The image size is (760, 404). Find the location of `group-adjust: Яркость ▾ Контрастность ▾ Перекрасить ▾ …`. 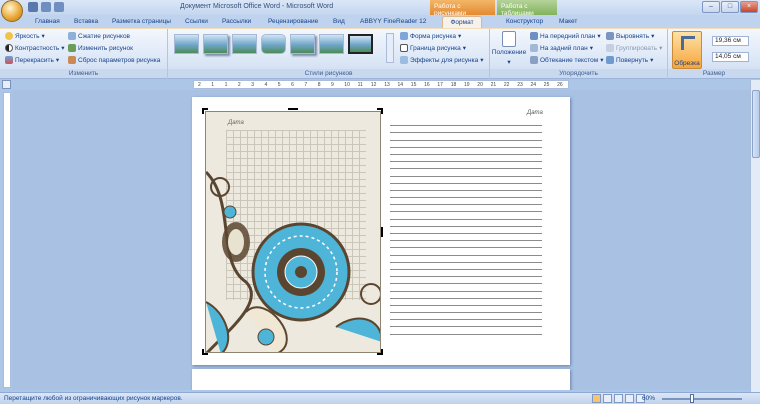

group-adjust: Яркость ▾ Контрастность ▾ Перекрасить ▾ … is located at coordinates (84, 54).